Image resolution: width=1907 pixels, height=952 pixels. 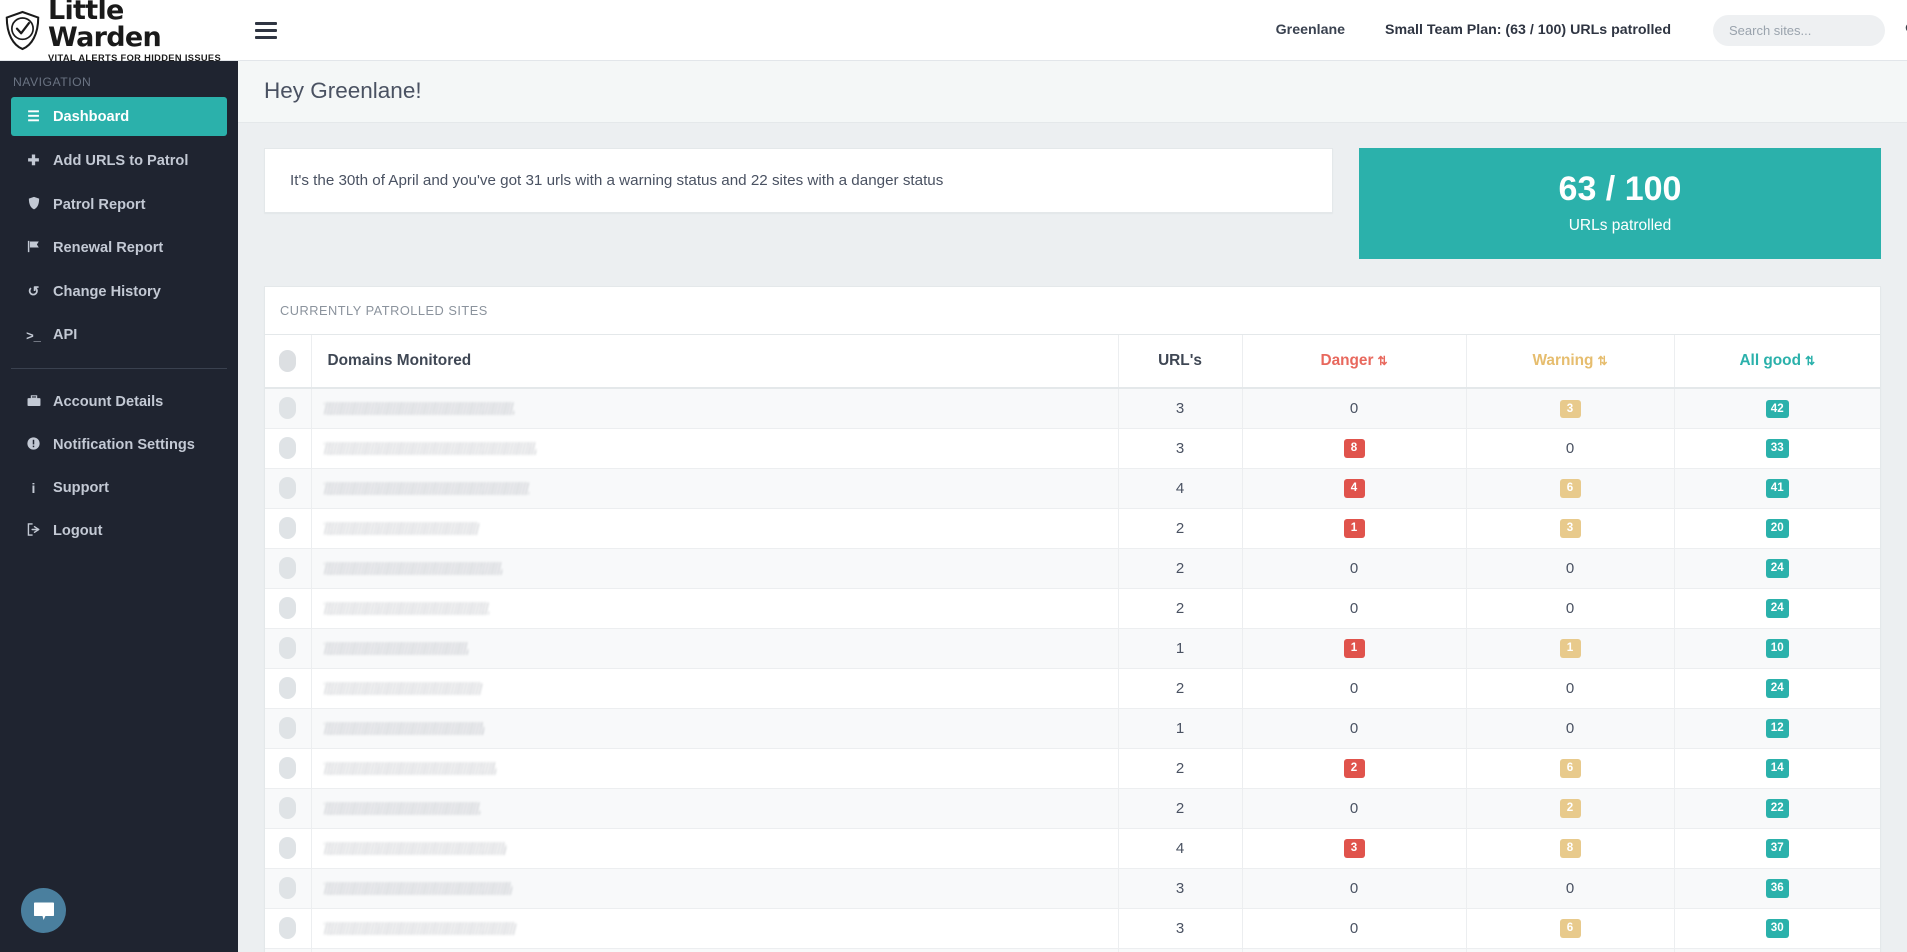 What do you see at coordinates (1072, 528) in the screenshot?
I see `table-row: 2 1 3 20` at bounding box center [1072, 528].